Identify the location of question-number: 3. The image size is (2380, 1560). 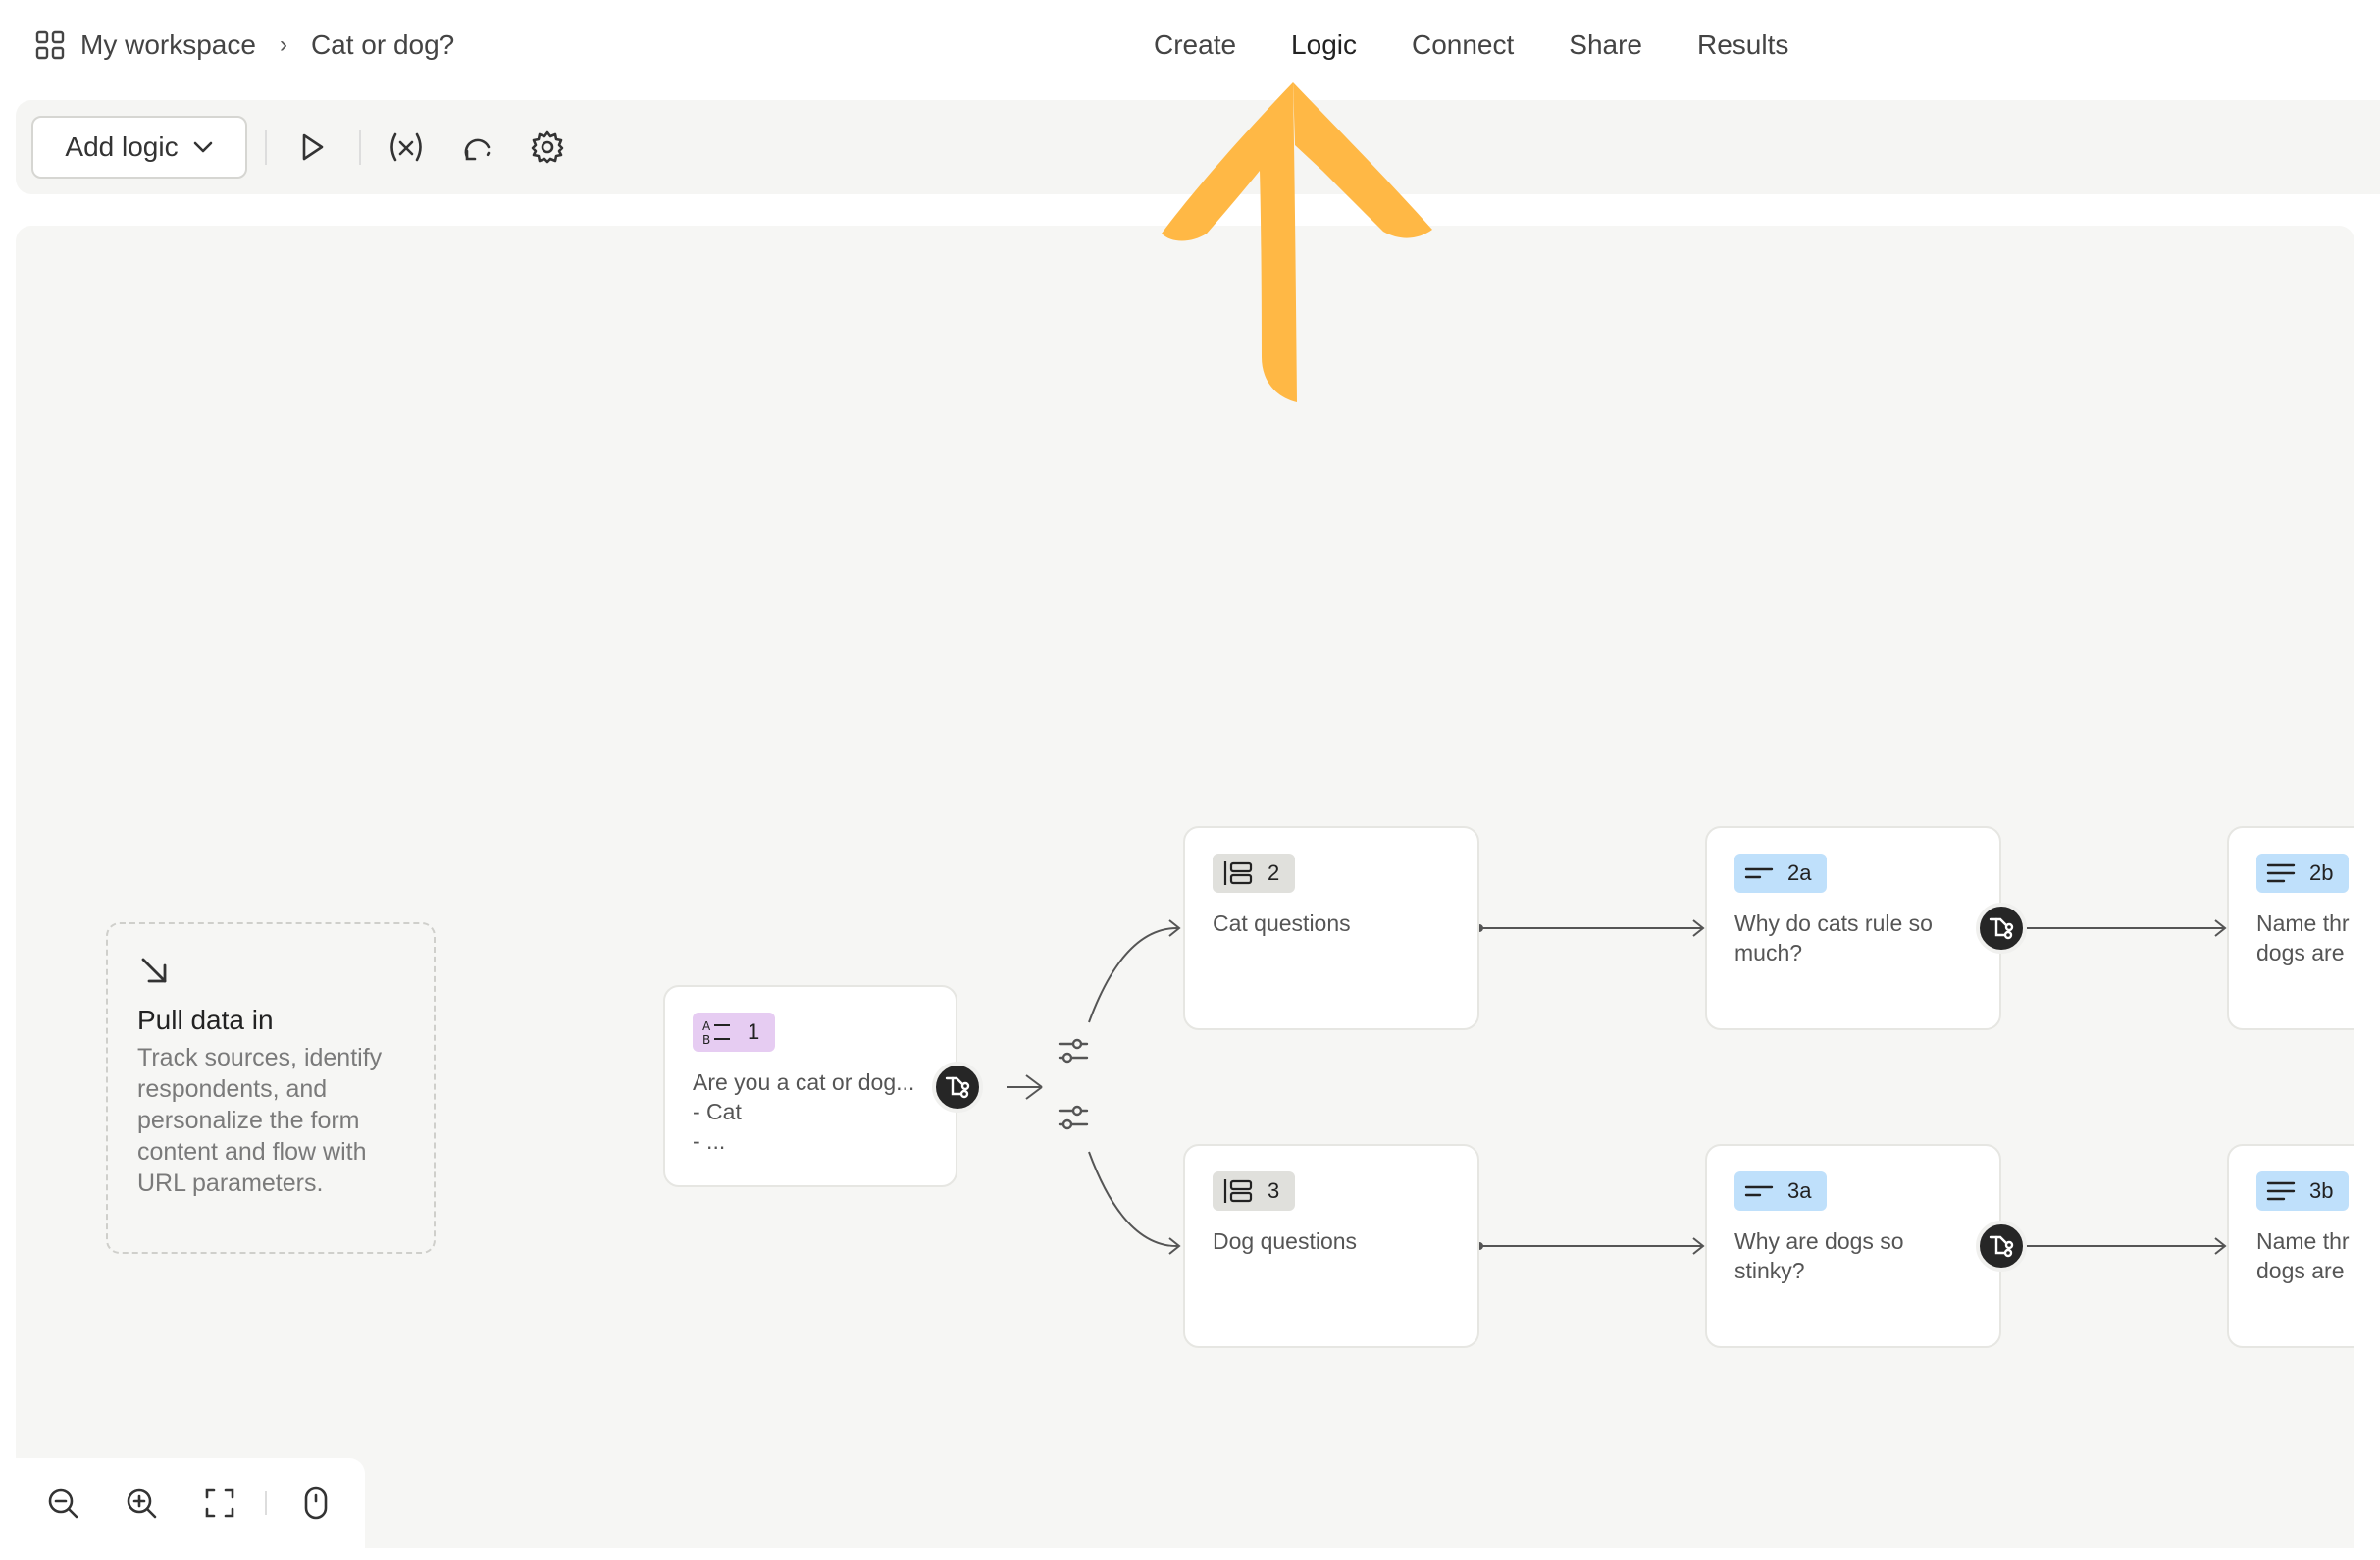
(1274, 1190).